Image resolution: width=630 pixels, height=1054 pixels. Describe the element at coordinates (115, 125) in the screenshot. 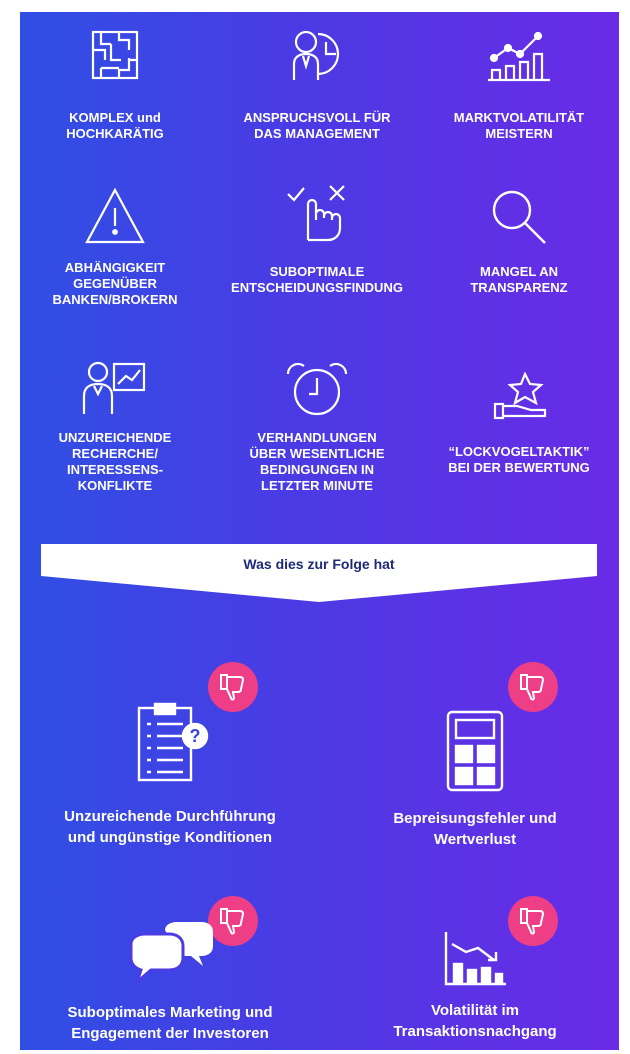

I see `problem-label: KOMPLEX und HOCHKARÄTIG` at that location.